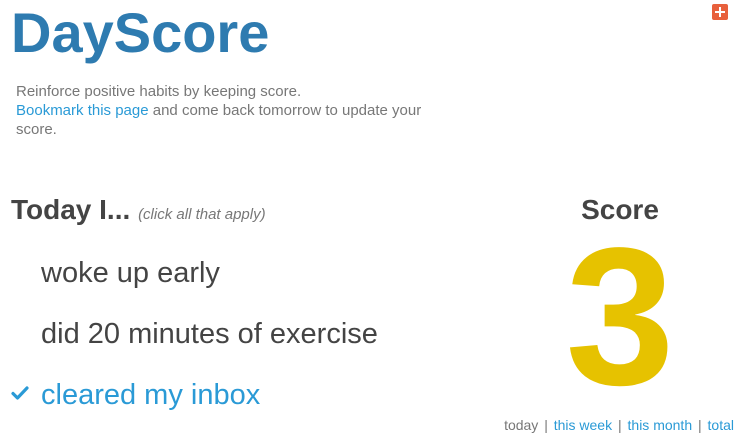  What do you see at coordinates (721, 425) in the screenshot?
I see `period-total-link: total` at bounding box center [721, 425].